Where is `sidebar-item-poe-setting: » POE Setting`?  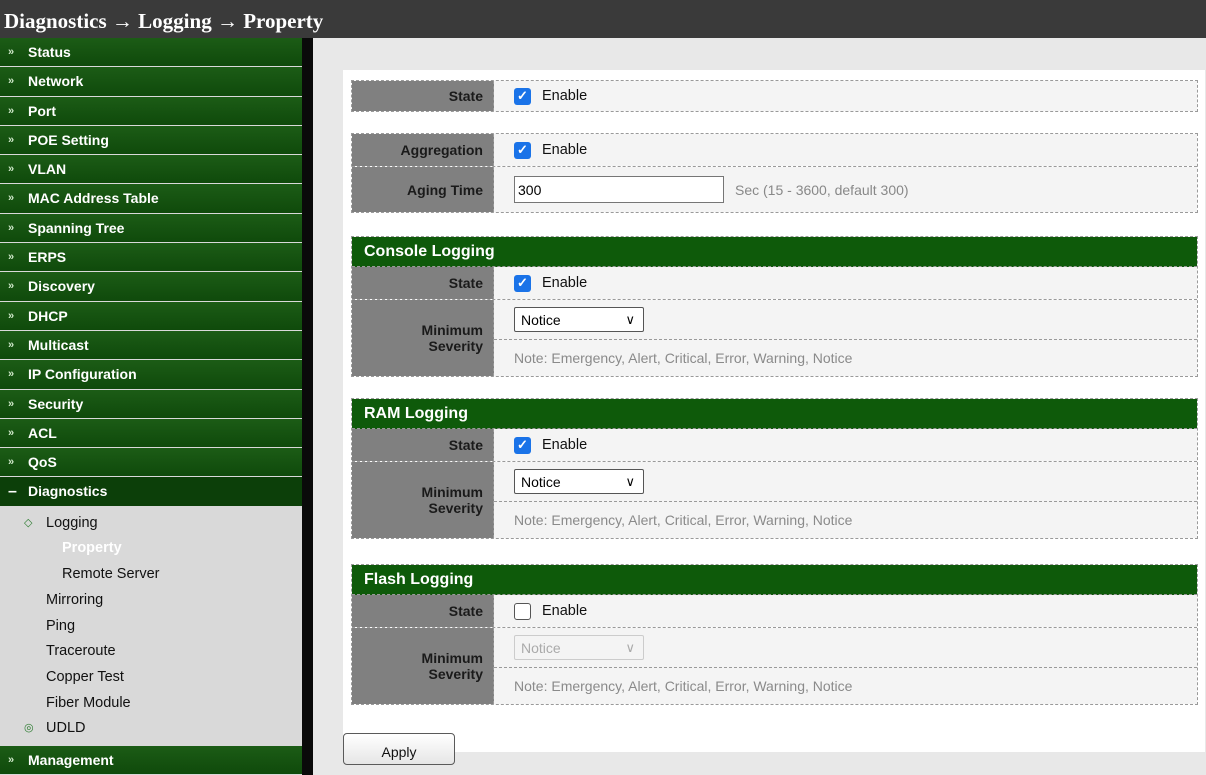
sidebar-item-poe-setting: » POE Setting is located at coordinates (151, 140).